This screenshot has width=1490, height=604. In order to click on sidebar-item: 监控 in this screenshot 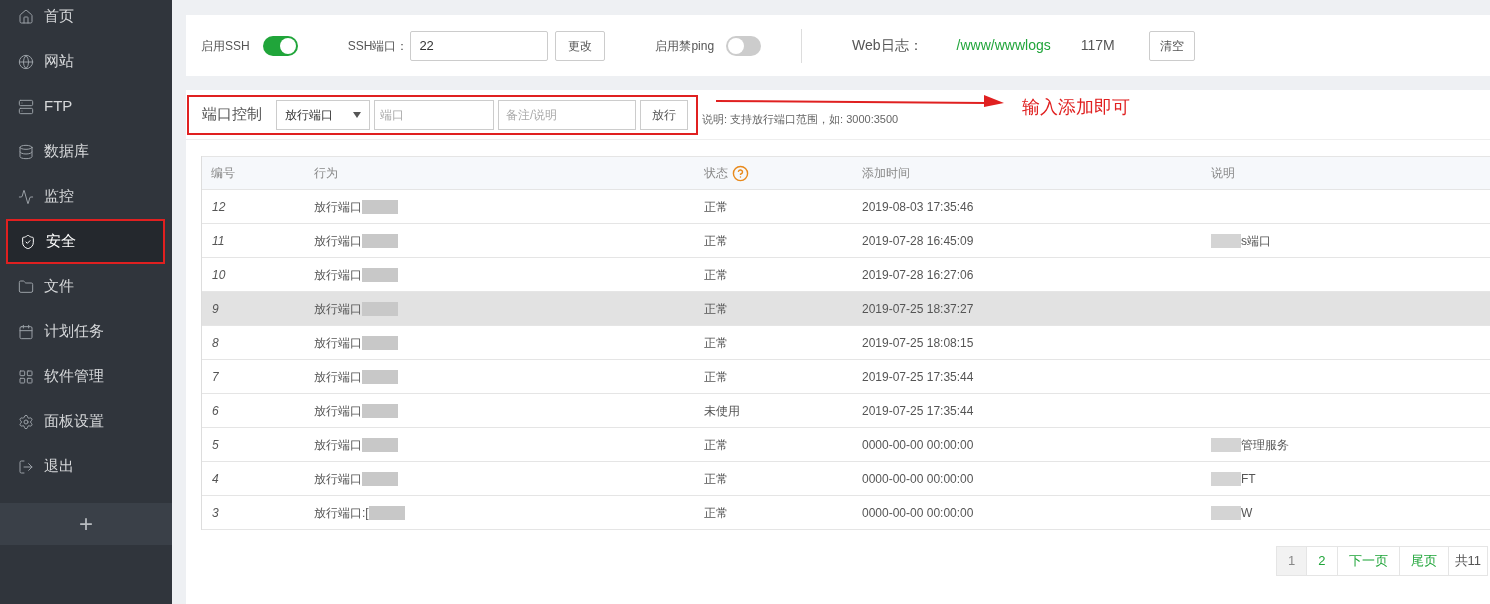, I will do `click(85, 196)`.